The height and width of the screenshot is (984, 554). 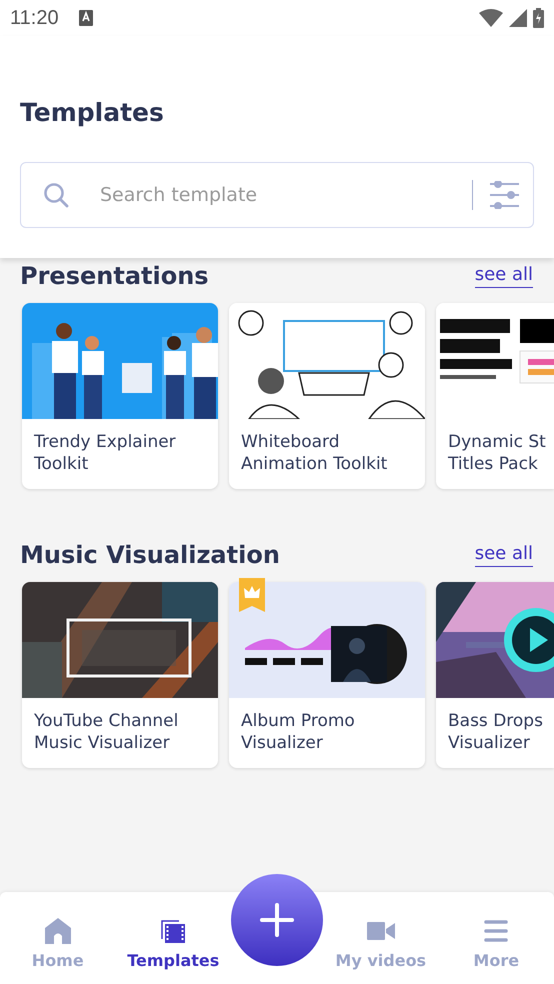 What do you see at coordinates (298, 732) in the screenshot?
I see `card-title: Album Promo Visualizer` at bounding box center [298, 732].